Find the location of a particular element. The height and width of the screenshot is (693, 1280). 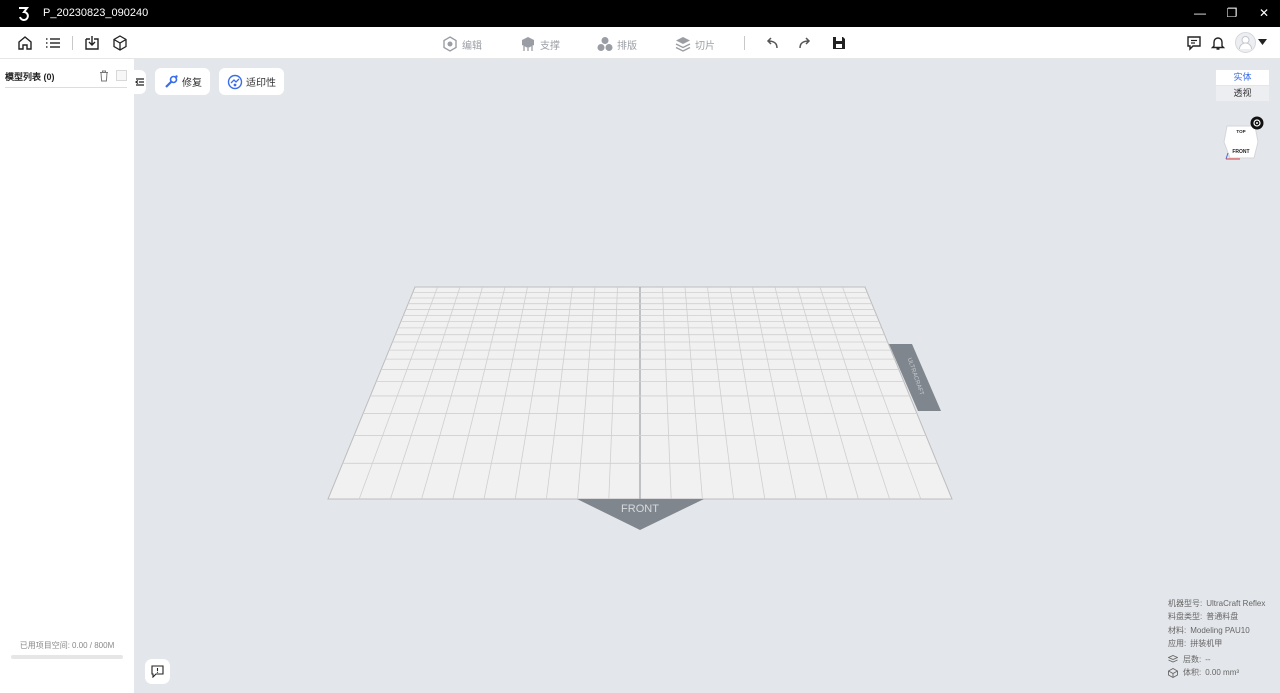

select-all-checkbox is located at coordinates (121, 75).